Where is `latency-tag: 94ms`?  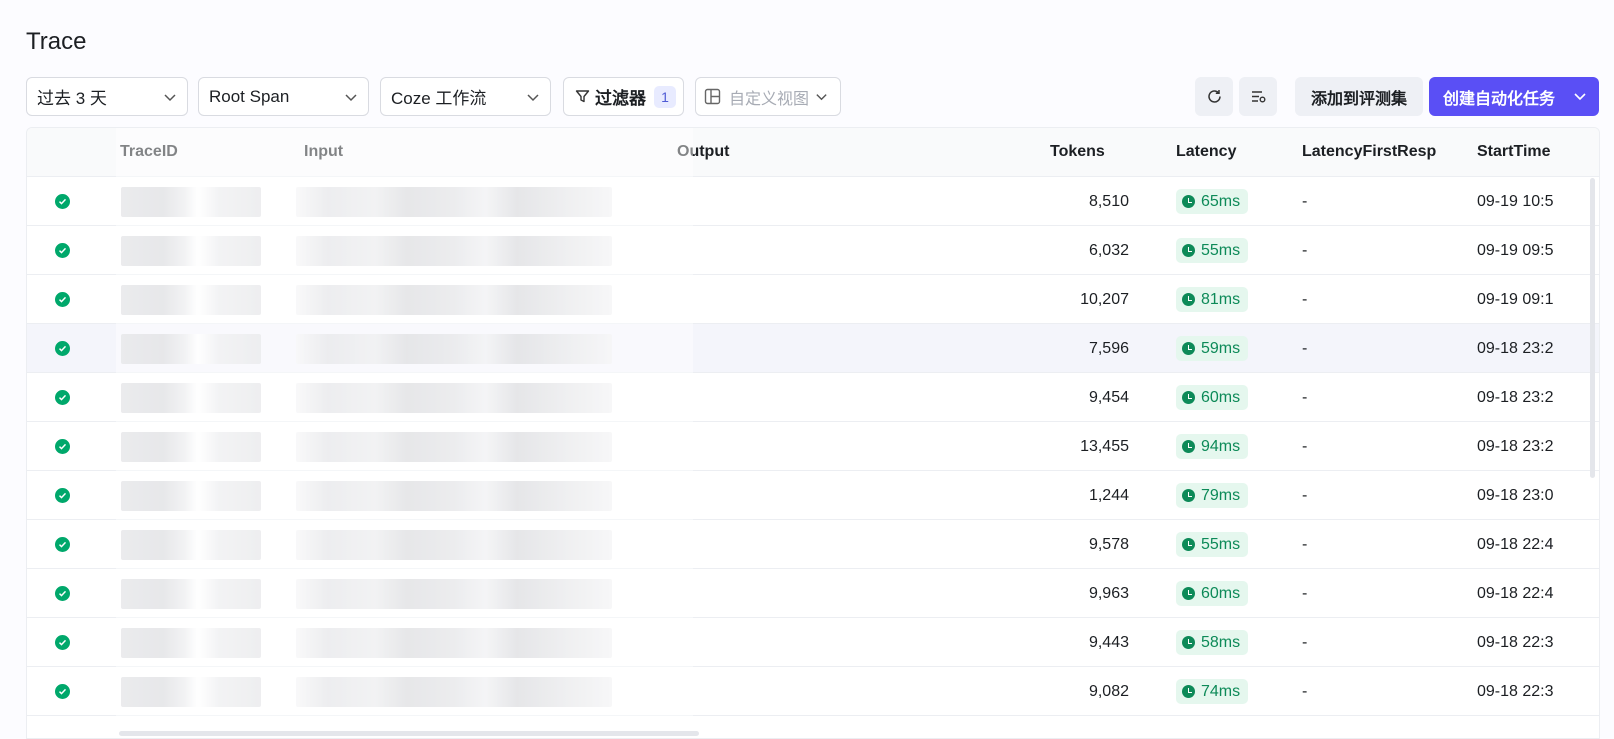
latency-tag: 94ms is located at coordinates (1212, 446).